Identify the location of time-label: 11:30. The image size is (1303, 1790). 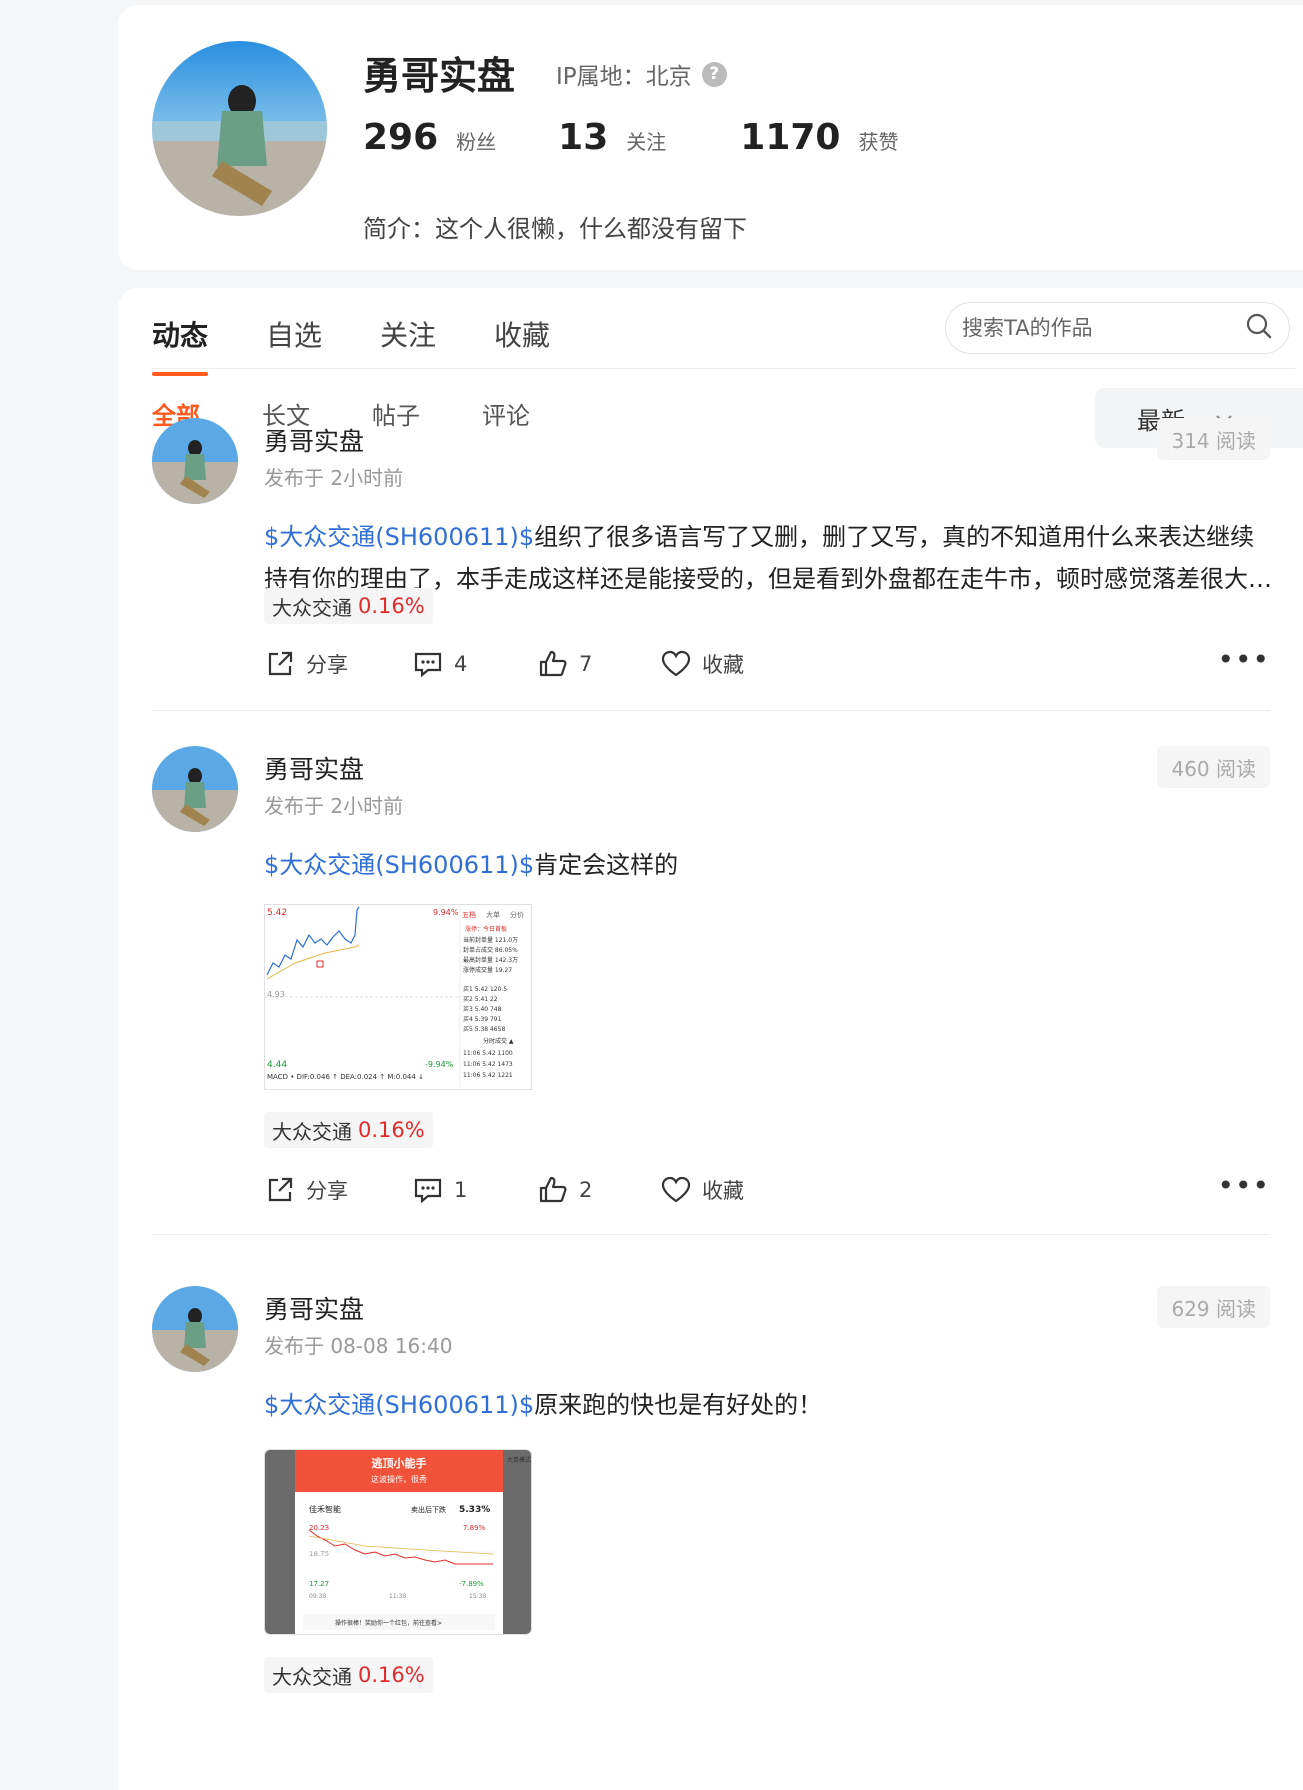
(397, 1596).